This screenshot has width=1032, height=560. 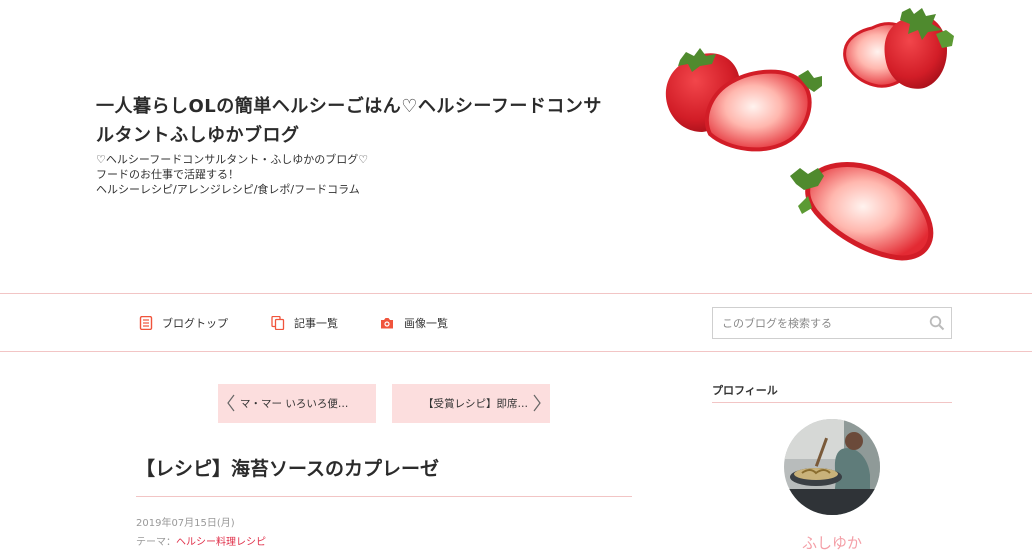 I want to click on blog-description-line: ♡ヘルシーフードコンサルタント・ふしゆかのブログ♡, so click(x=232, y=159).